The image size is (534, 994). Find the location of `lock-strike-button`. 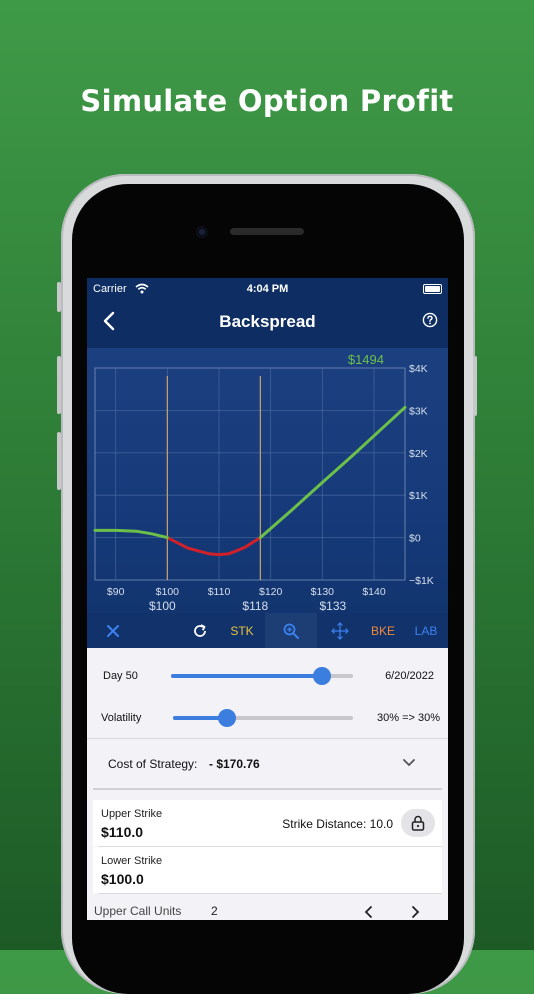

lock-strike-button is located at coordinates (418, 823).